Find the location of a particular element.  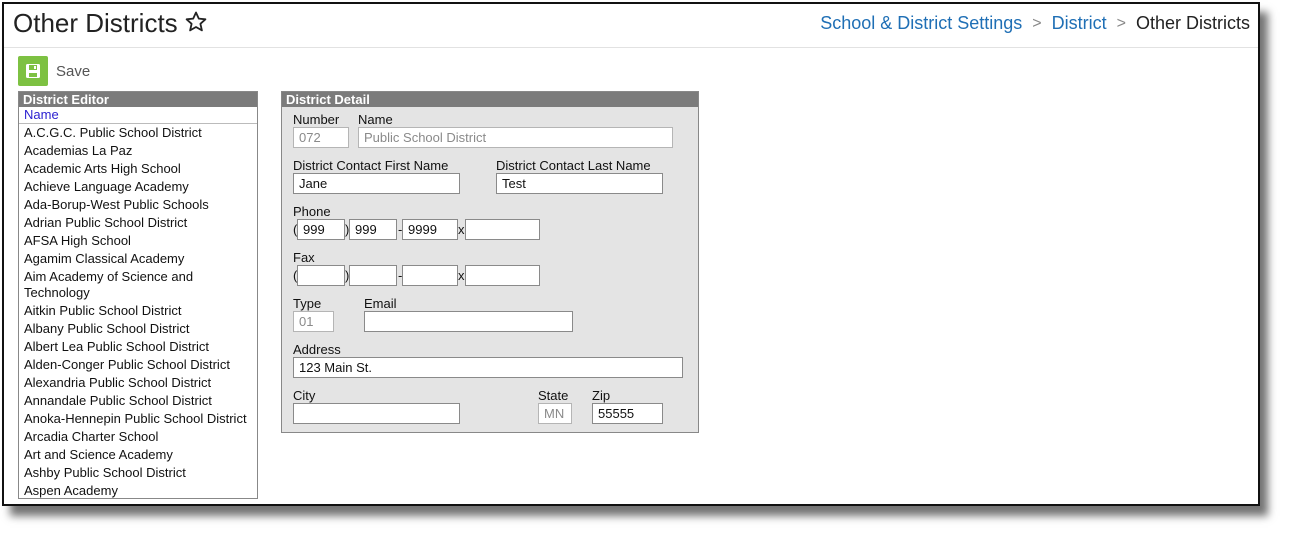

floppy-disk-icon is located at coordinates (33, 71).